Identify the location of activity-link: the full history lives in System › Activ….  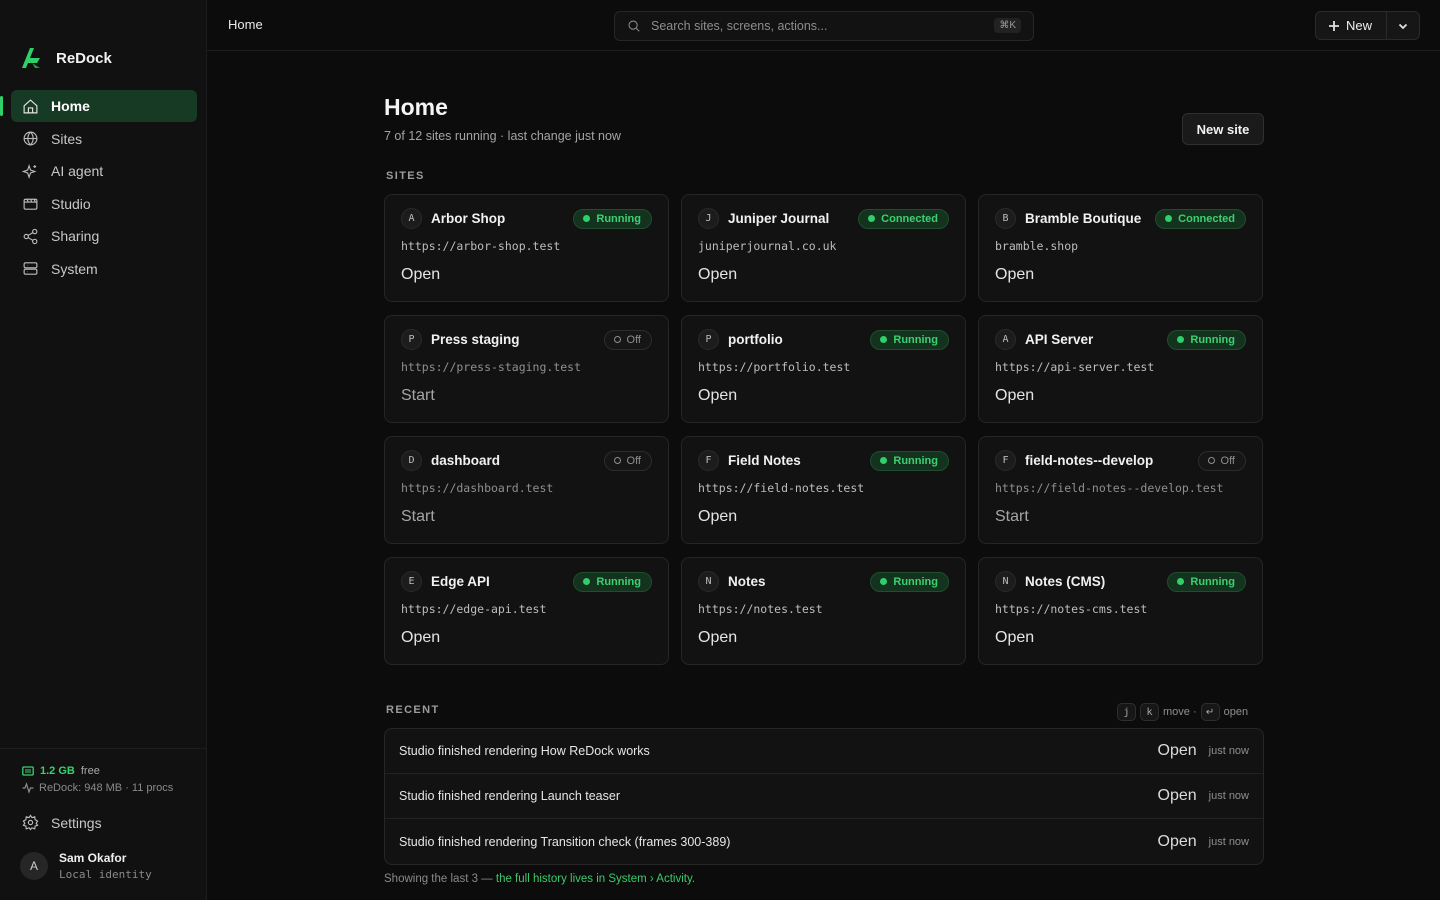
(595, 879).